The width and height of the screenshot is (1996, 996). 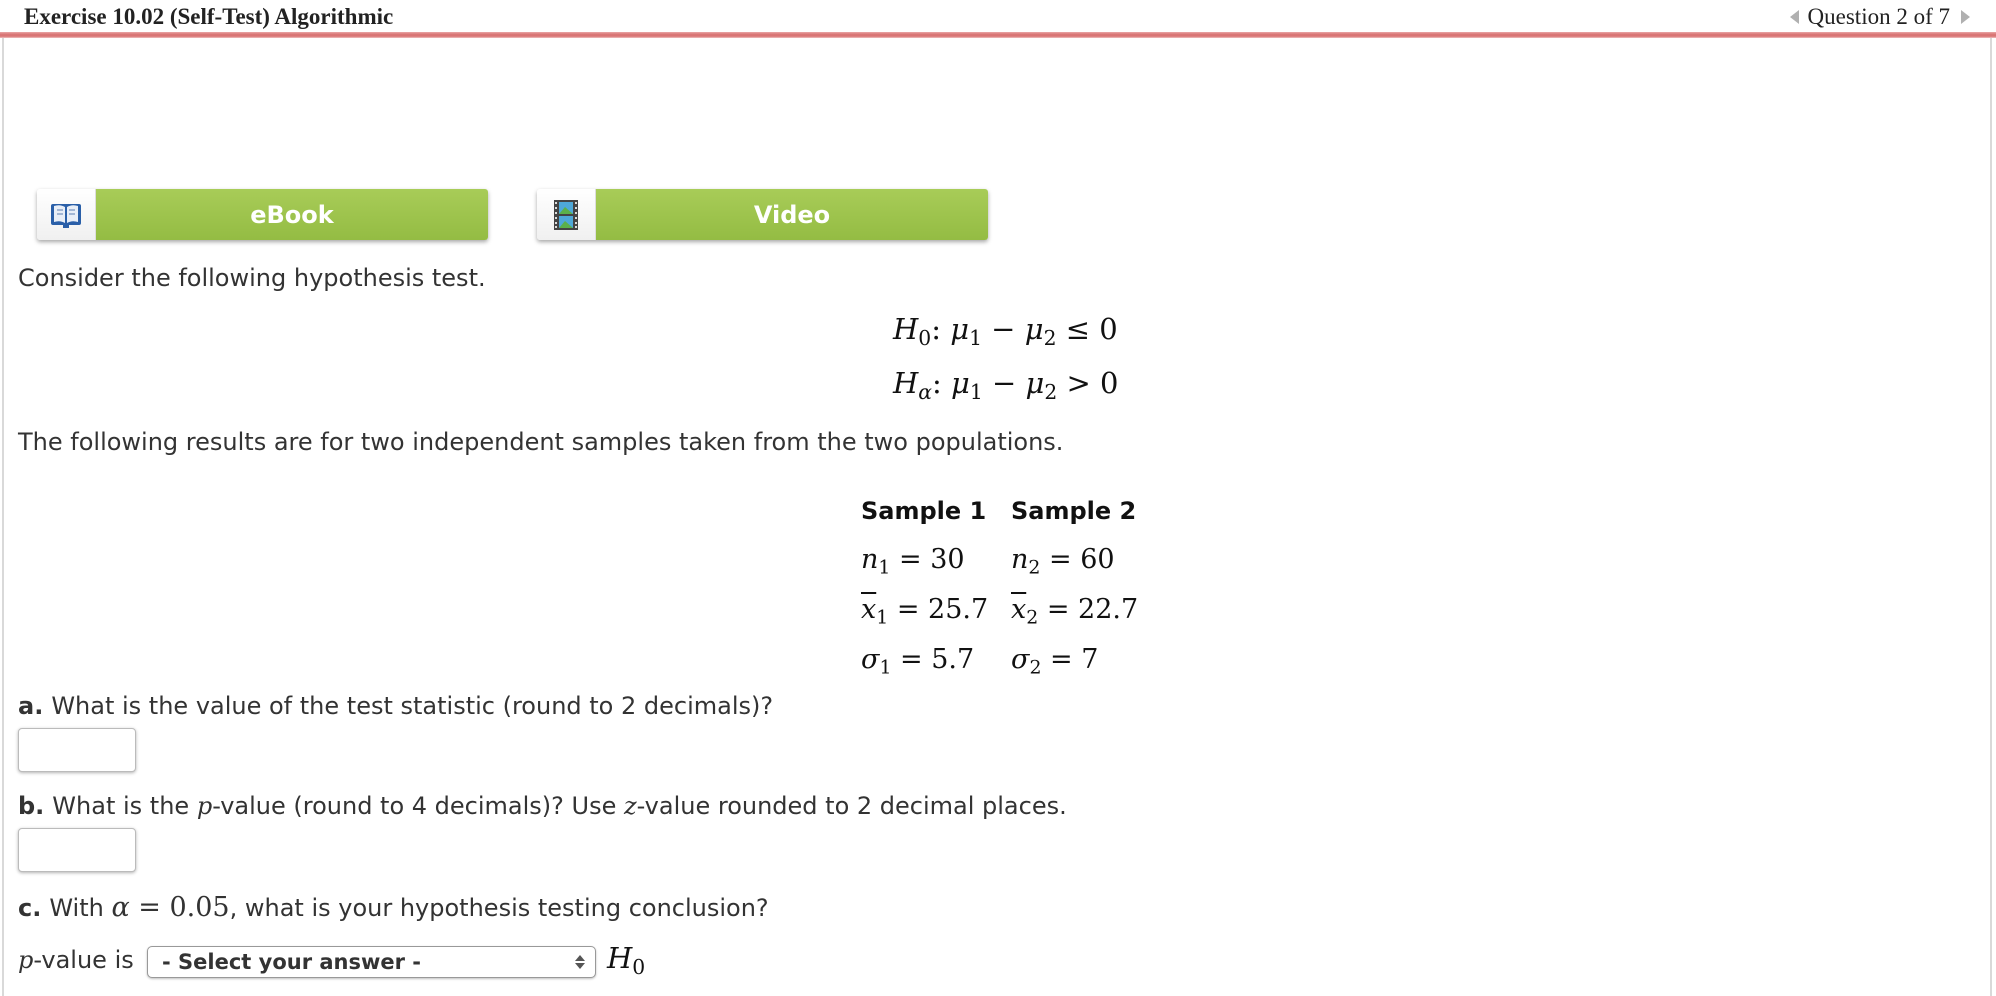 What do you see at coordinates (252, 278) in the screenshot?
I see `intro-text: Consider the following hypothesis test.` at bounding box center [252, 278].